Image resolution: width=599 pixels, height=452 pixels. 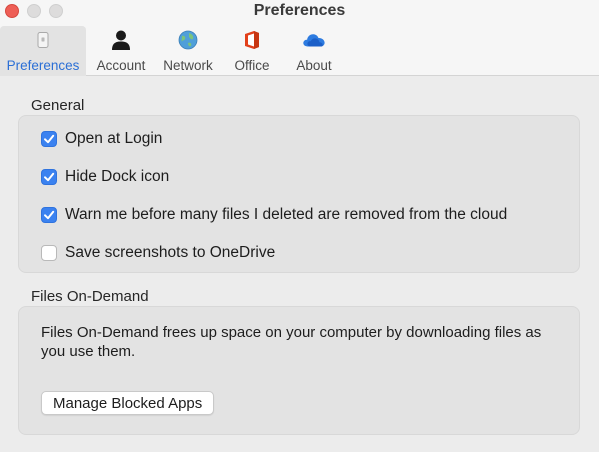 I want to click on toolbar-tabs: Preferences Account Network Office About, so click(x=172, y=51).